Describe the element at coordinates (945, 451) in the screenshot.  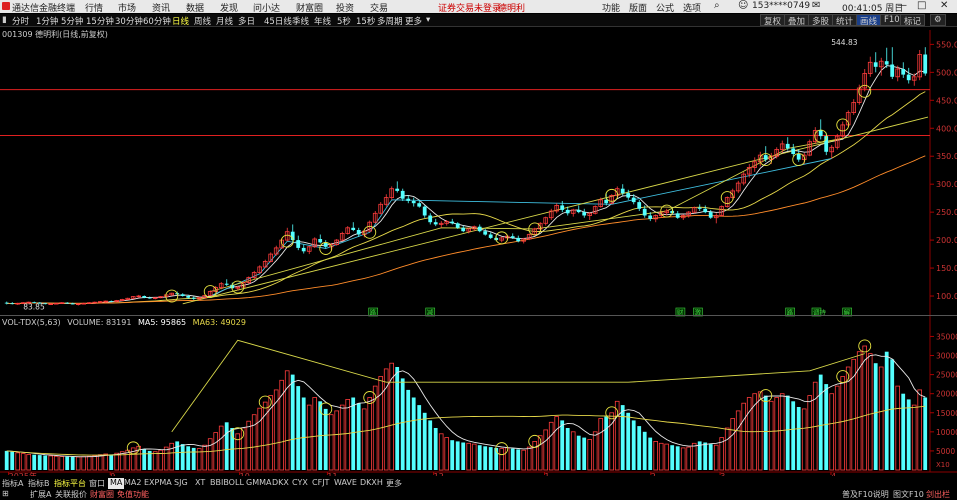
I see `volume-tick-label: 5000` at that location.